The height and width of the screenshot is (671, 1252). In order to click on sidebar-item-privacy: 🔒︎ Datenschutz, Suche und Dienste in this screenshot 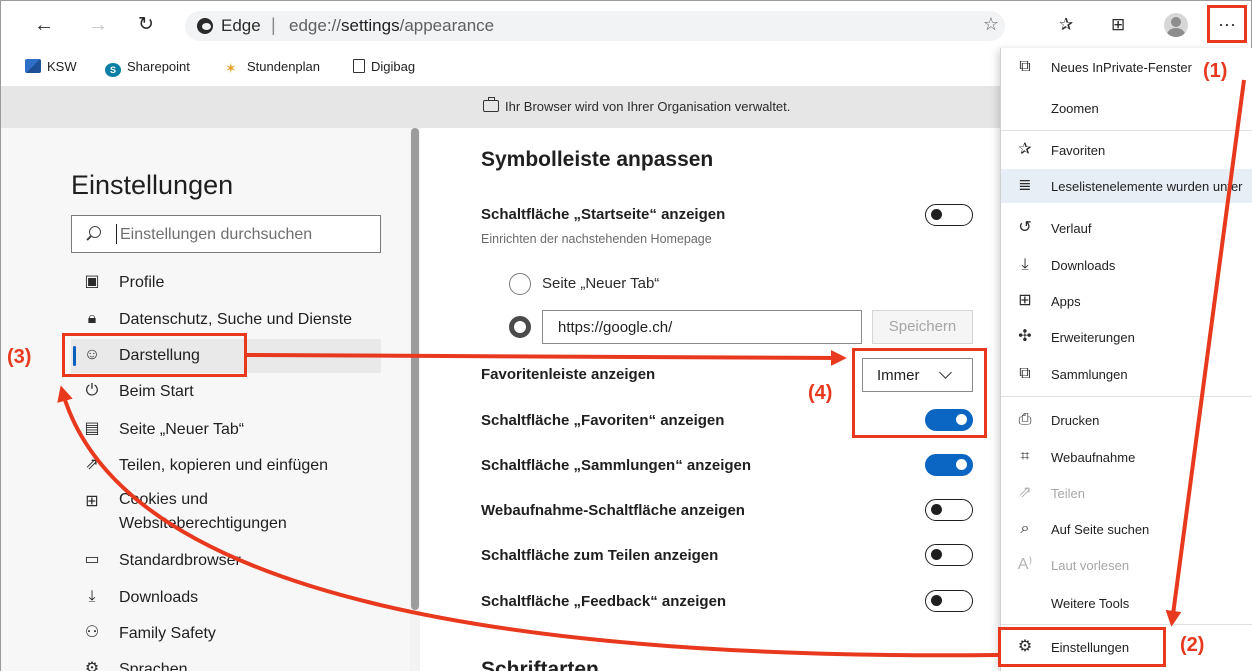, I will do `click(226, 320)`.